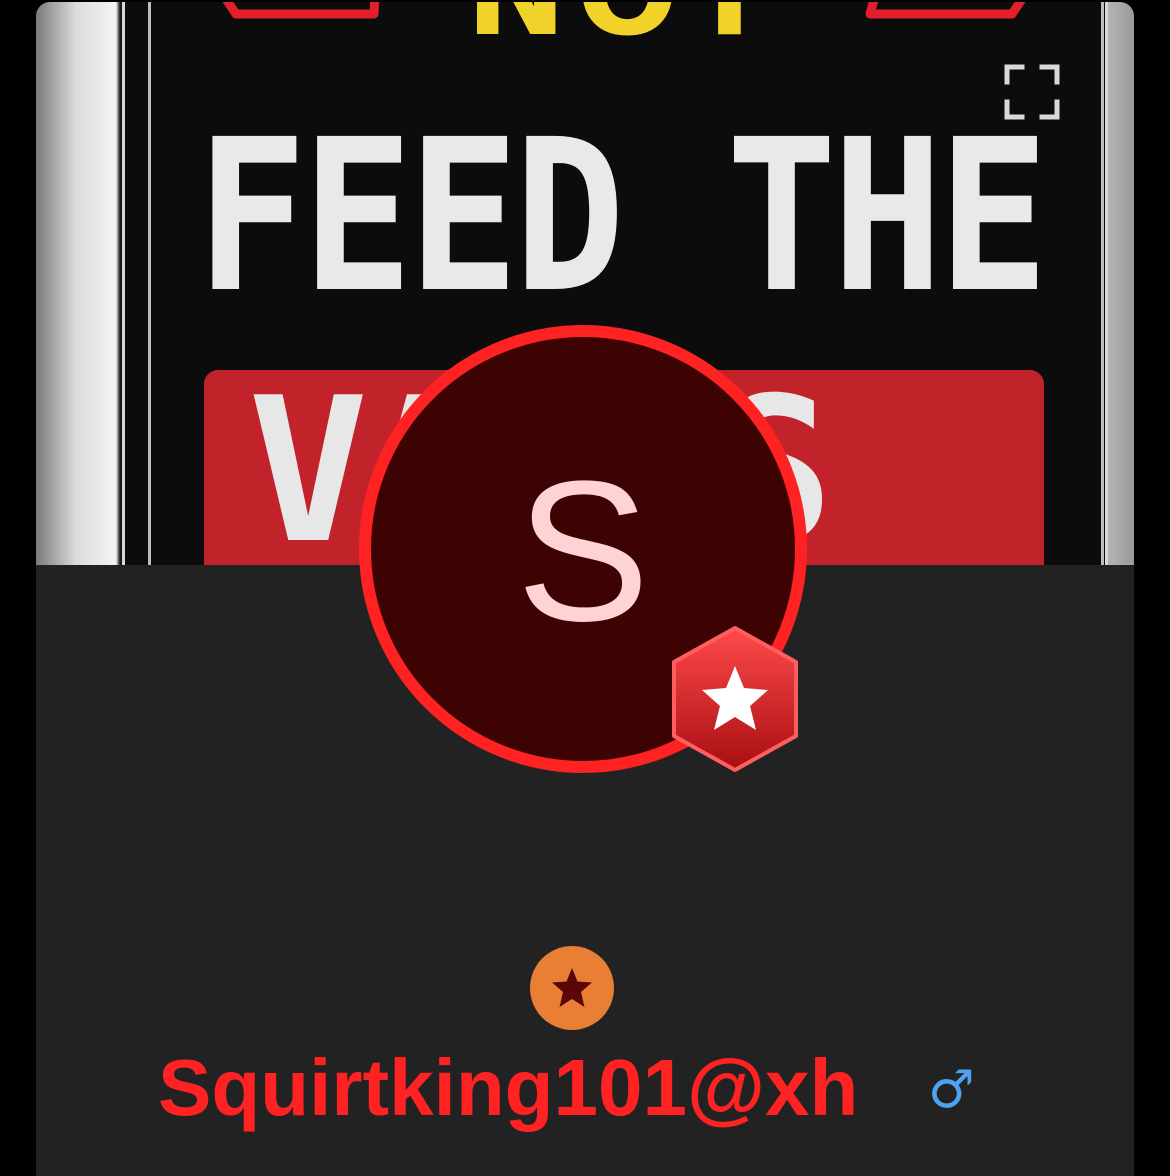 The height and width of the screenshot is (1176, 1170). What do you see at coordinates (735, 699) in the screenshot?
I see `verified-star-badge-icon` at bounding box center [735, 699].